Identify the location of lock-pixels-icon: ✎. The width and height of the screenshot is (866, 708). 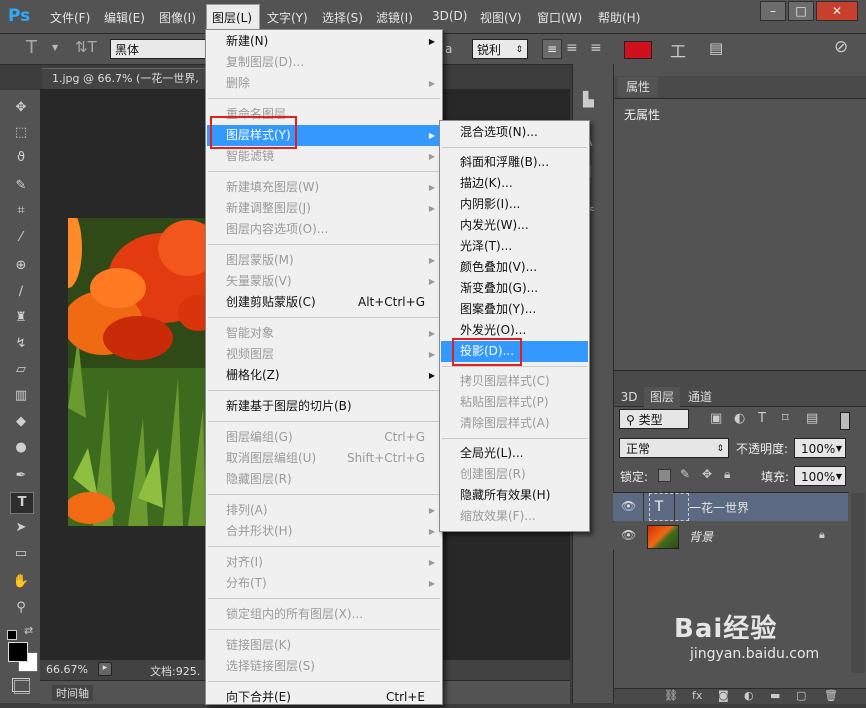
(685, 474).